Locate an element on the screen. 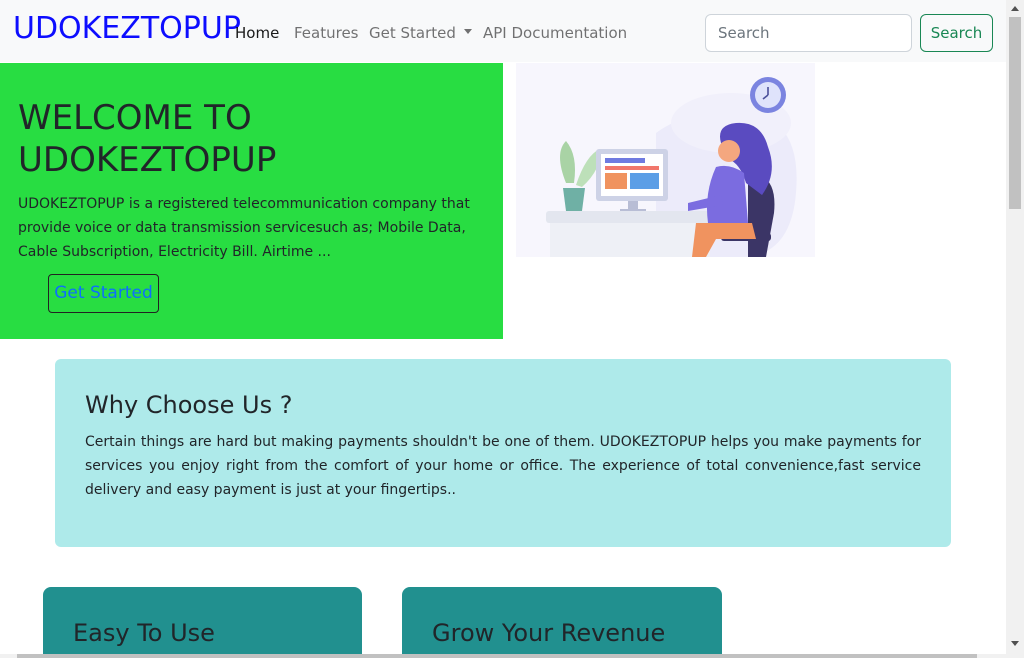 The height and width of the screenshot is (658, 1024). caret-down-icon is located at coordinates (467, 31).